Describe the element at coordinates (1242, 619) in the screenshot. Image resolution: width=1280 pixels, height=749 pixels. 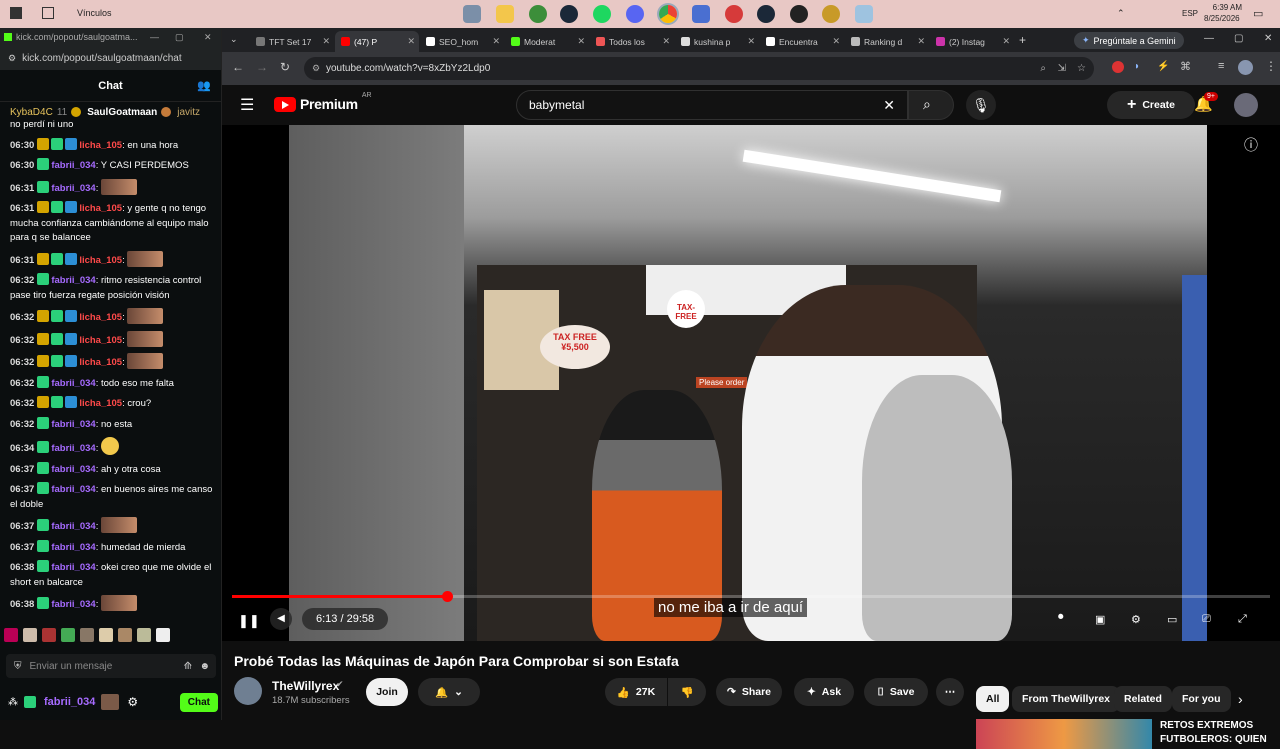
I see `fullscreen-icon: ⤢` at that location.